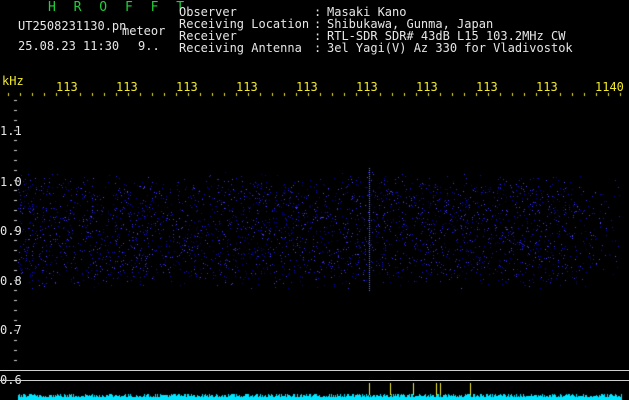 This screenshot has width=629, height=400. Describe the element at coordinates (11, 231) in the screenshot. I see `y-tick-label: 0.9` at that location.